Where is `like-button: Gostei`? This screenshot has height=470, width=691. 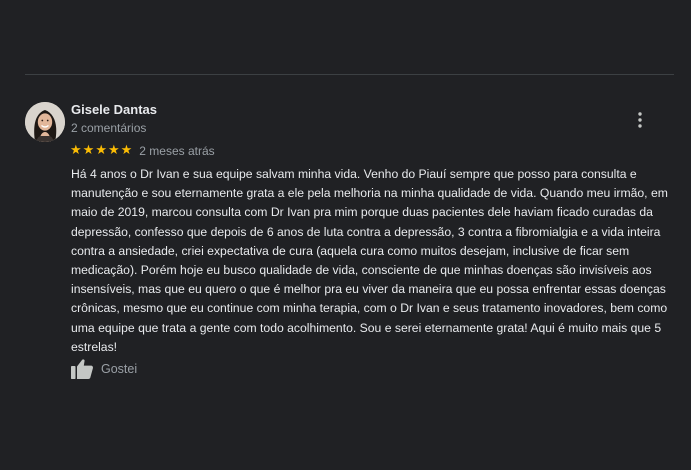
like-button: Gostei is located at coordinates (103, 369).